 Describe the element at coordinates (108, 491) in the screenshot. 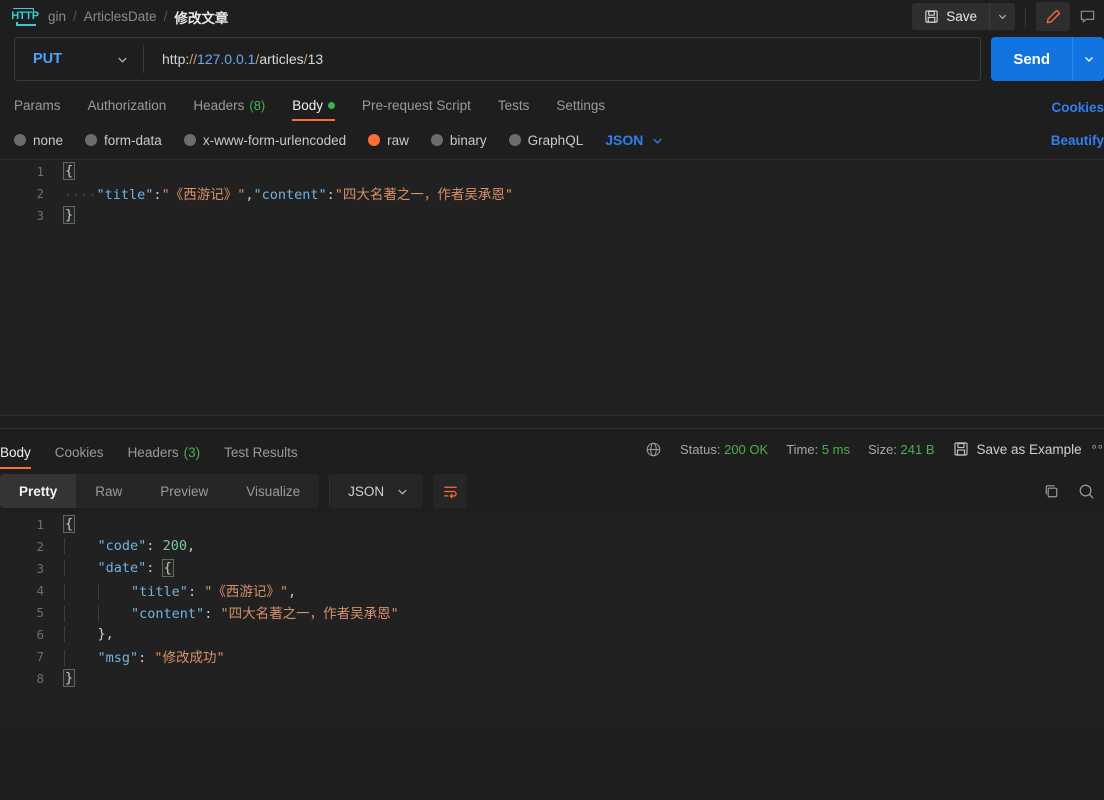

I see `view-tab-raw: Raw` at that location.